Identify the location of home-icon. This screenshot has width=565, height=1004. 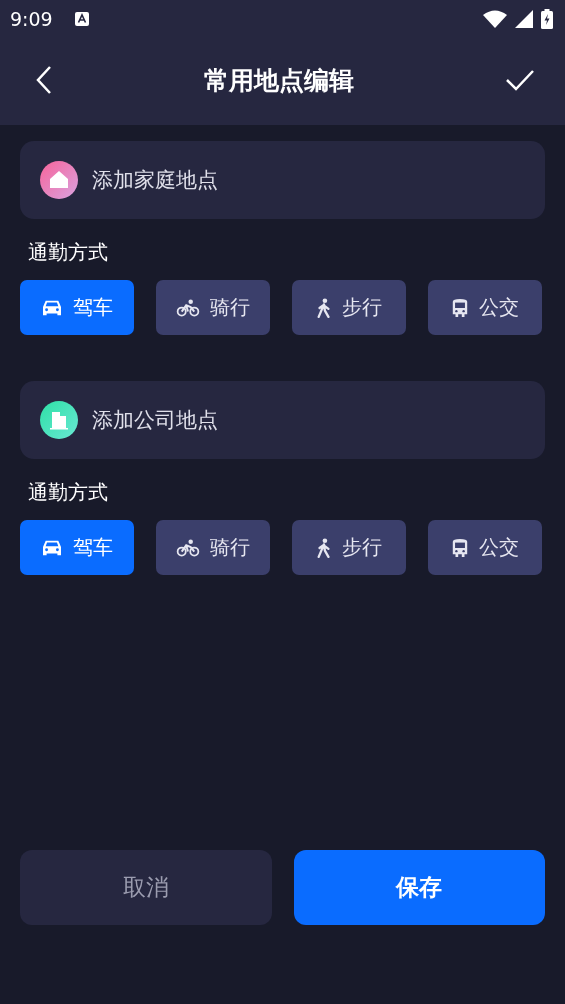
(59, 180).